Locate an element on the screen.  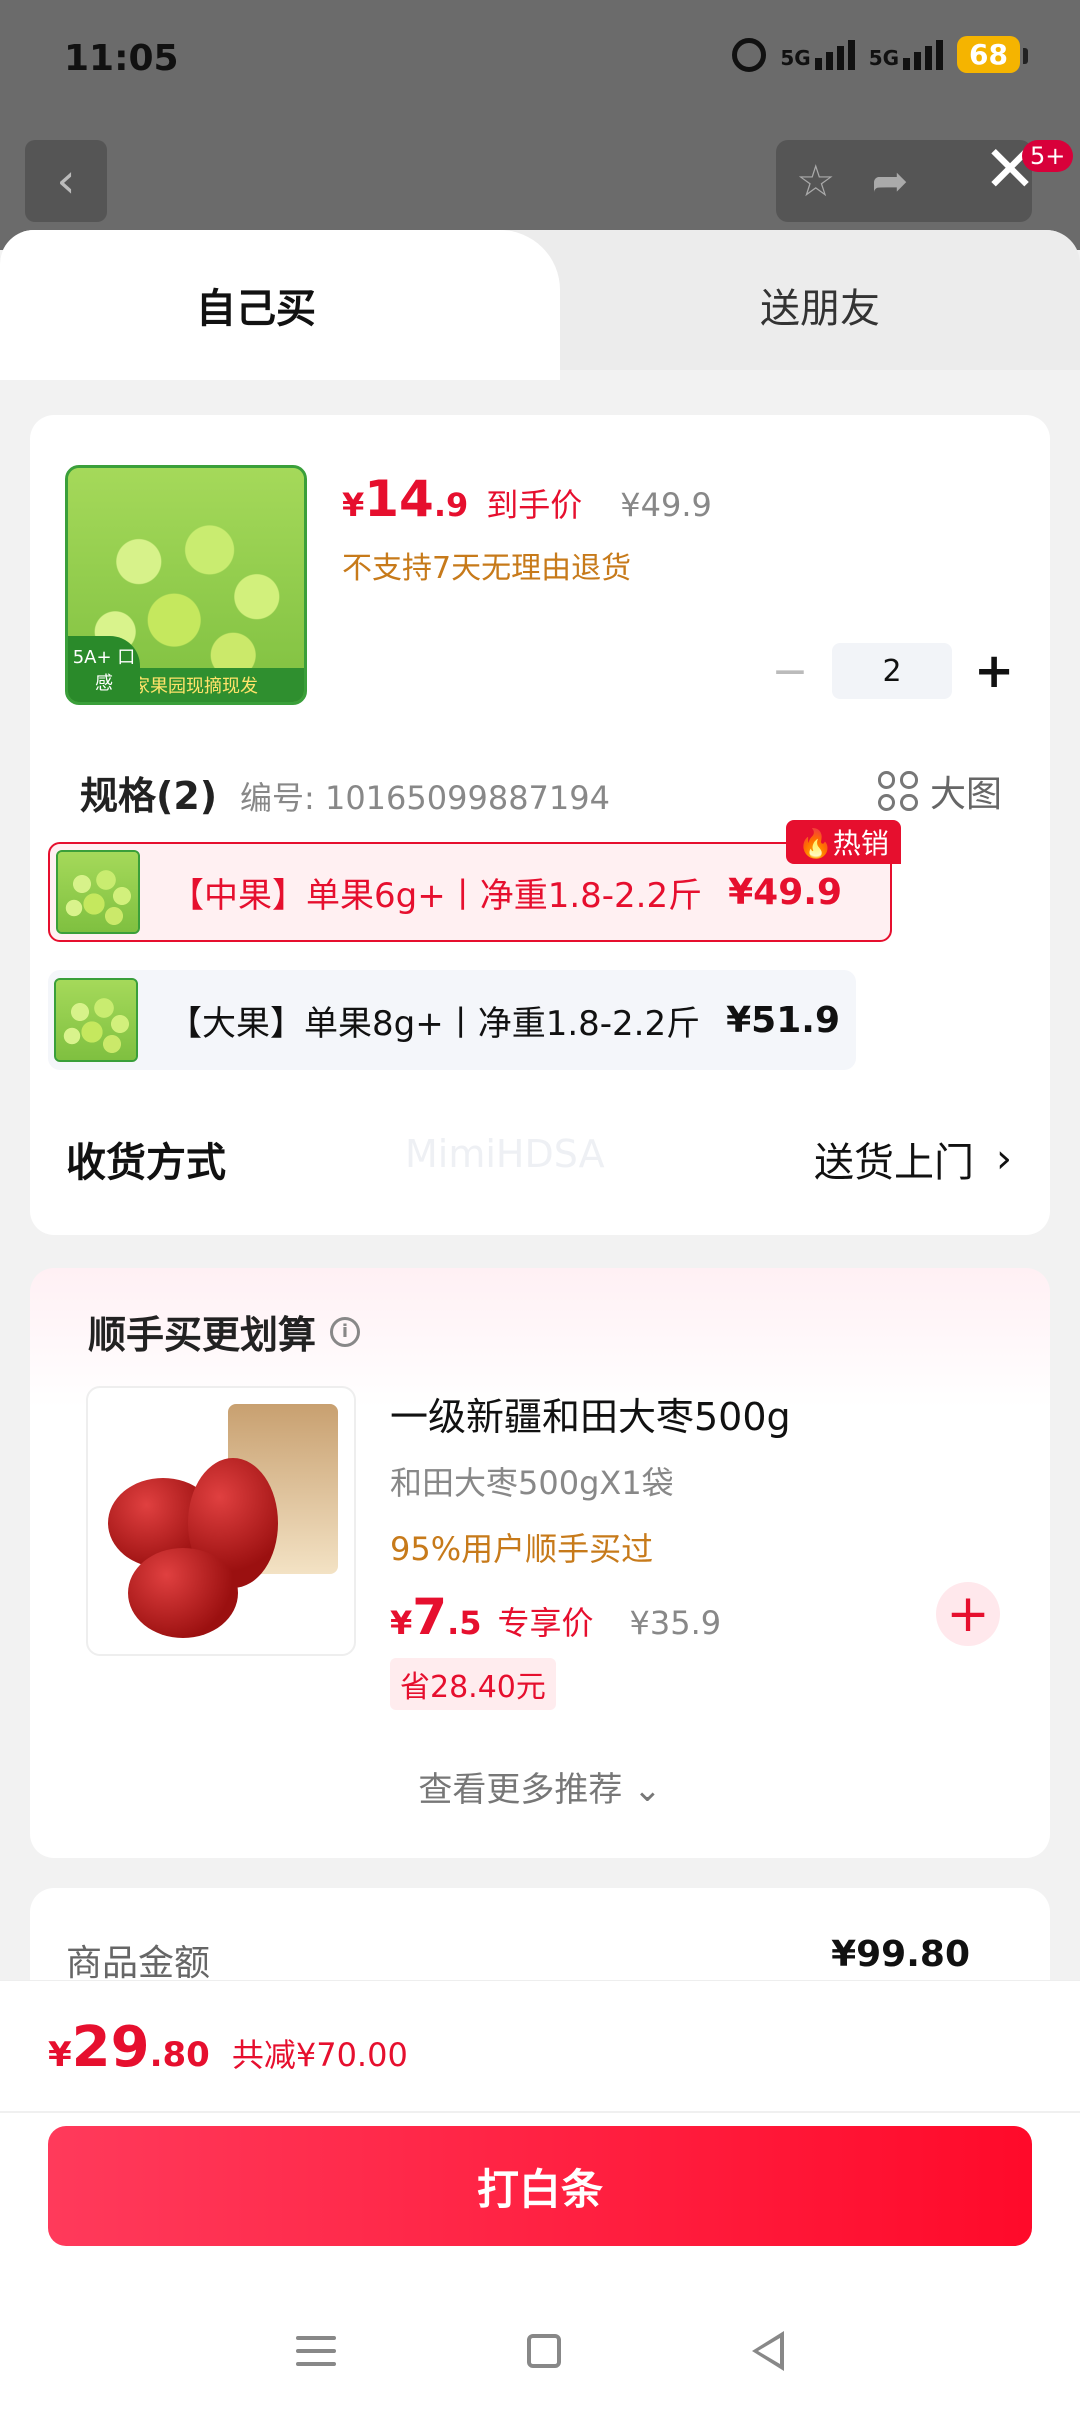
product-image: 自家果园现摘现发 5A+ 口感 is located at coordinates (186, 585).